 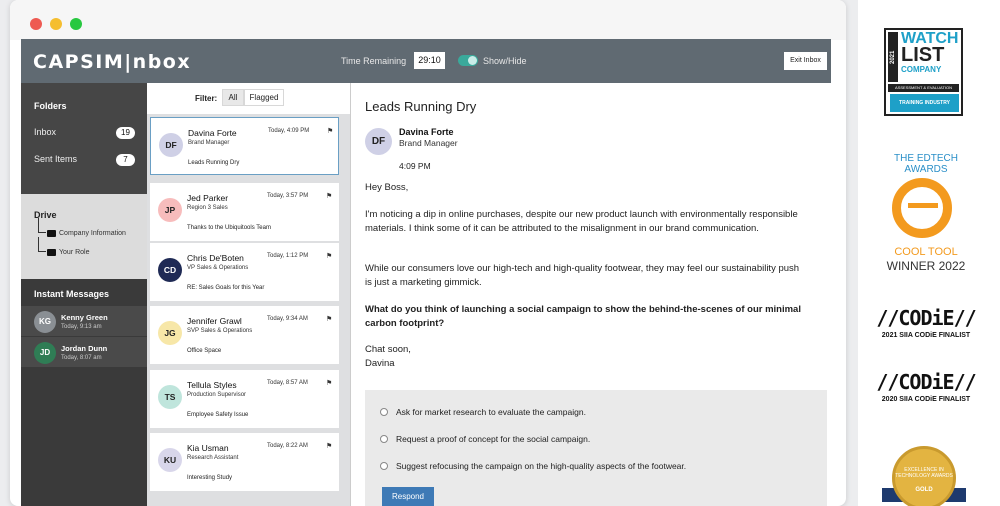 I want to click on edtech-cool-tool: COOL TOOL, so click(x=926, y=252).